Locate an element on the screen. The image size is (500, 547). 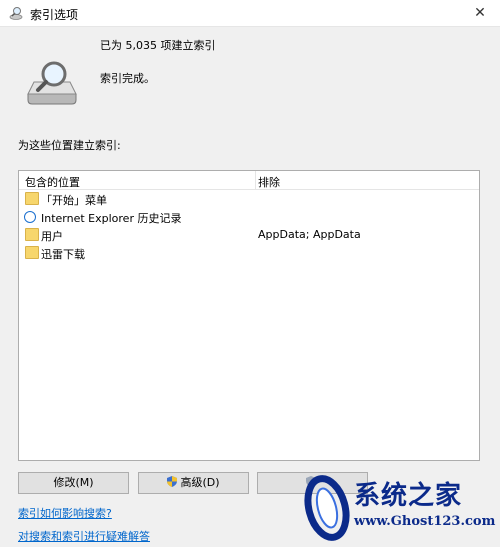
window-title: 索引选项 is located at coordinates (54, 15).